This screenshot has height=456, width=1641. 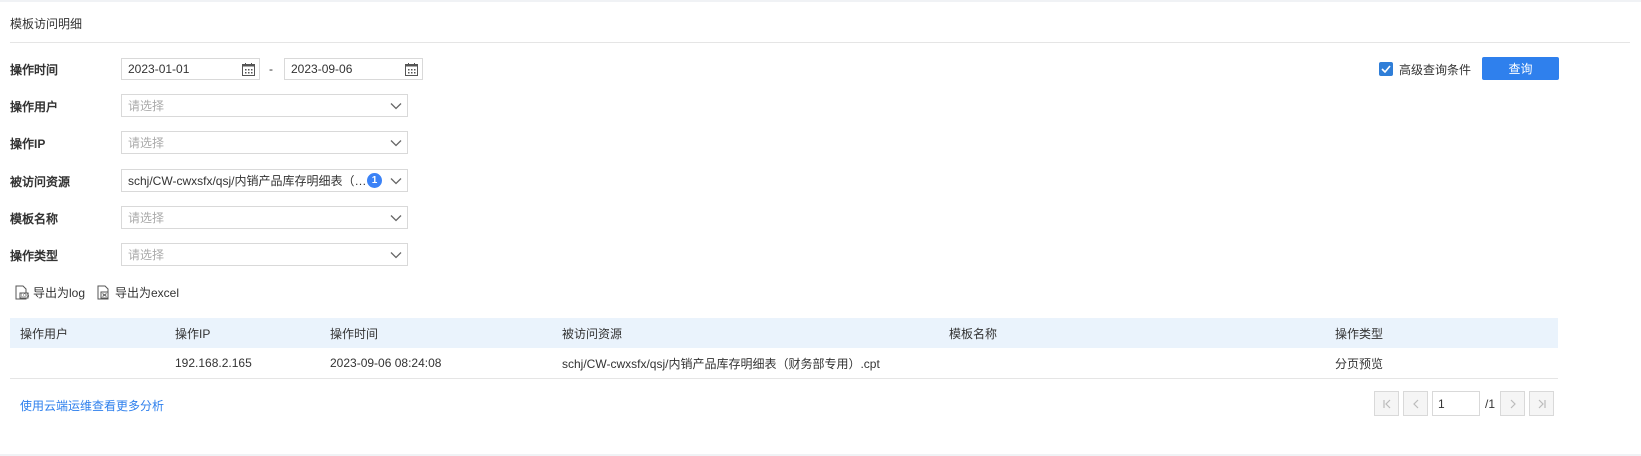 What do you see at coordinates (820, 42) in the screenshot?
I see `title-divider` at bounding box center [820, 42].